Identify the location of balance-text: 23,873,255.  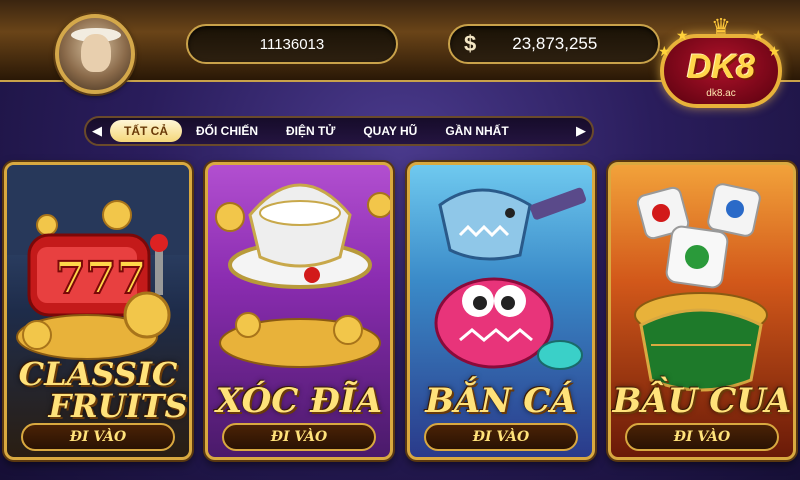
(555, 43).